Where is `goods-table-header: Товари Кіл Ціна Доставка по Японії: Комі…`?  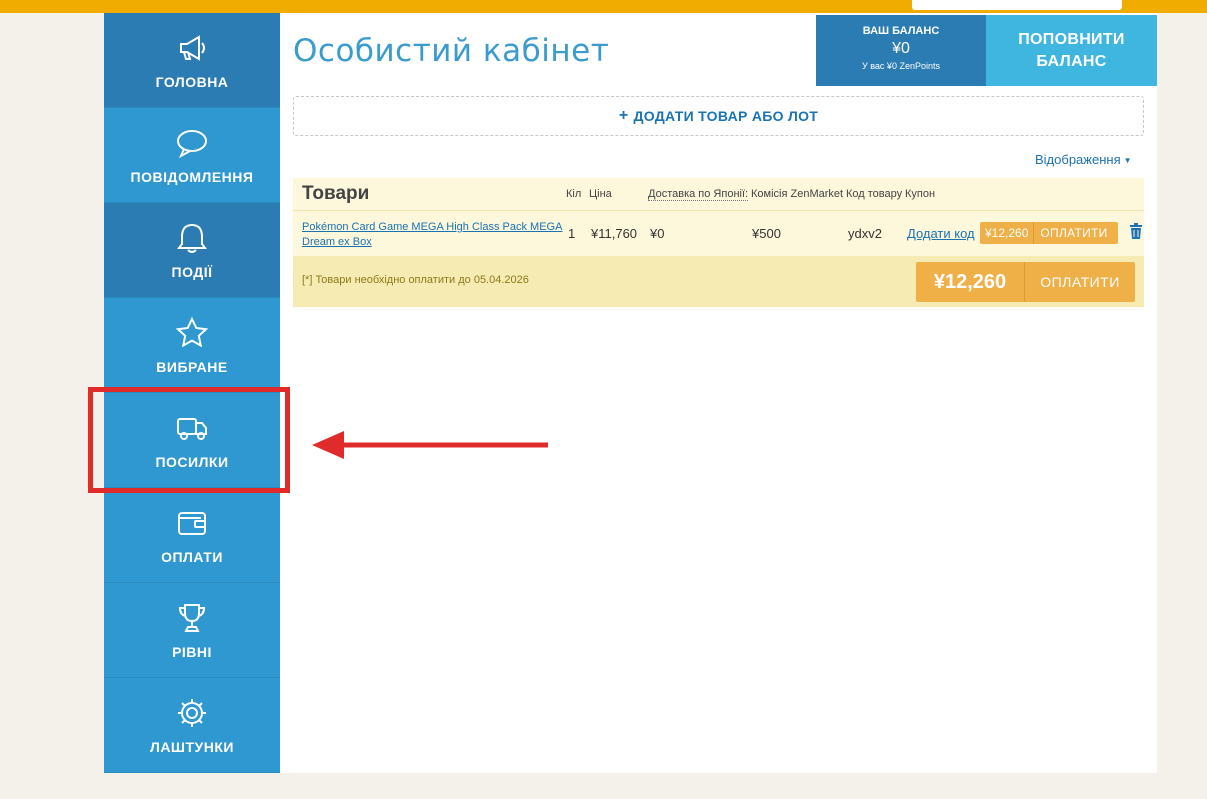
goods-table-header: Товари Кіл Ціна Доставка по Японії: Комі… is located at coordinates (718, 194).